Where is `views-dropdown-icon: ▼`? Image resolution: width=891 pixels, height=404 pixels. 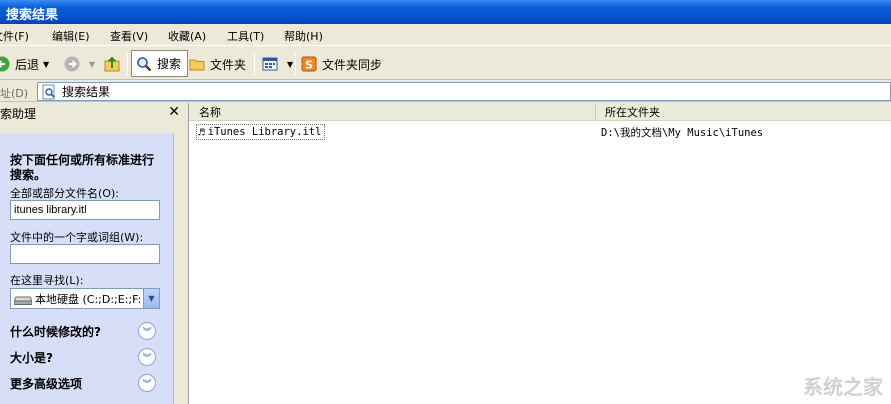
views-dropdown-icon: ▼ is located at coordinates (290, 64).